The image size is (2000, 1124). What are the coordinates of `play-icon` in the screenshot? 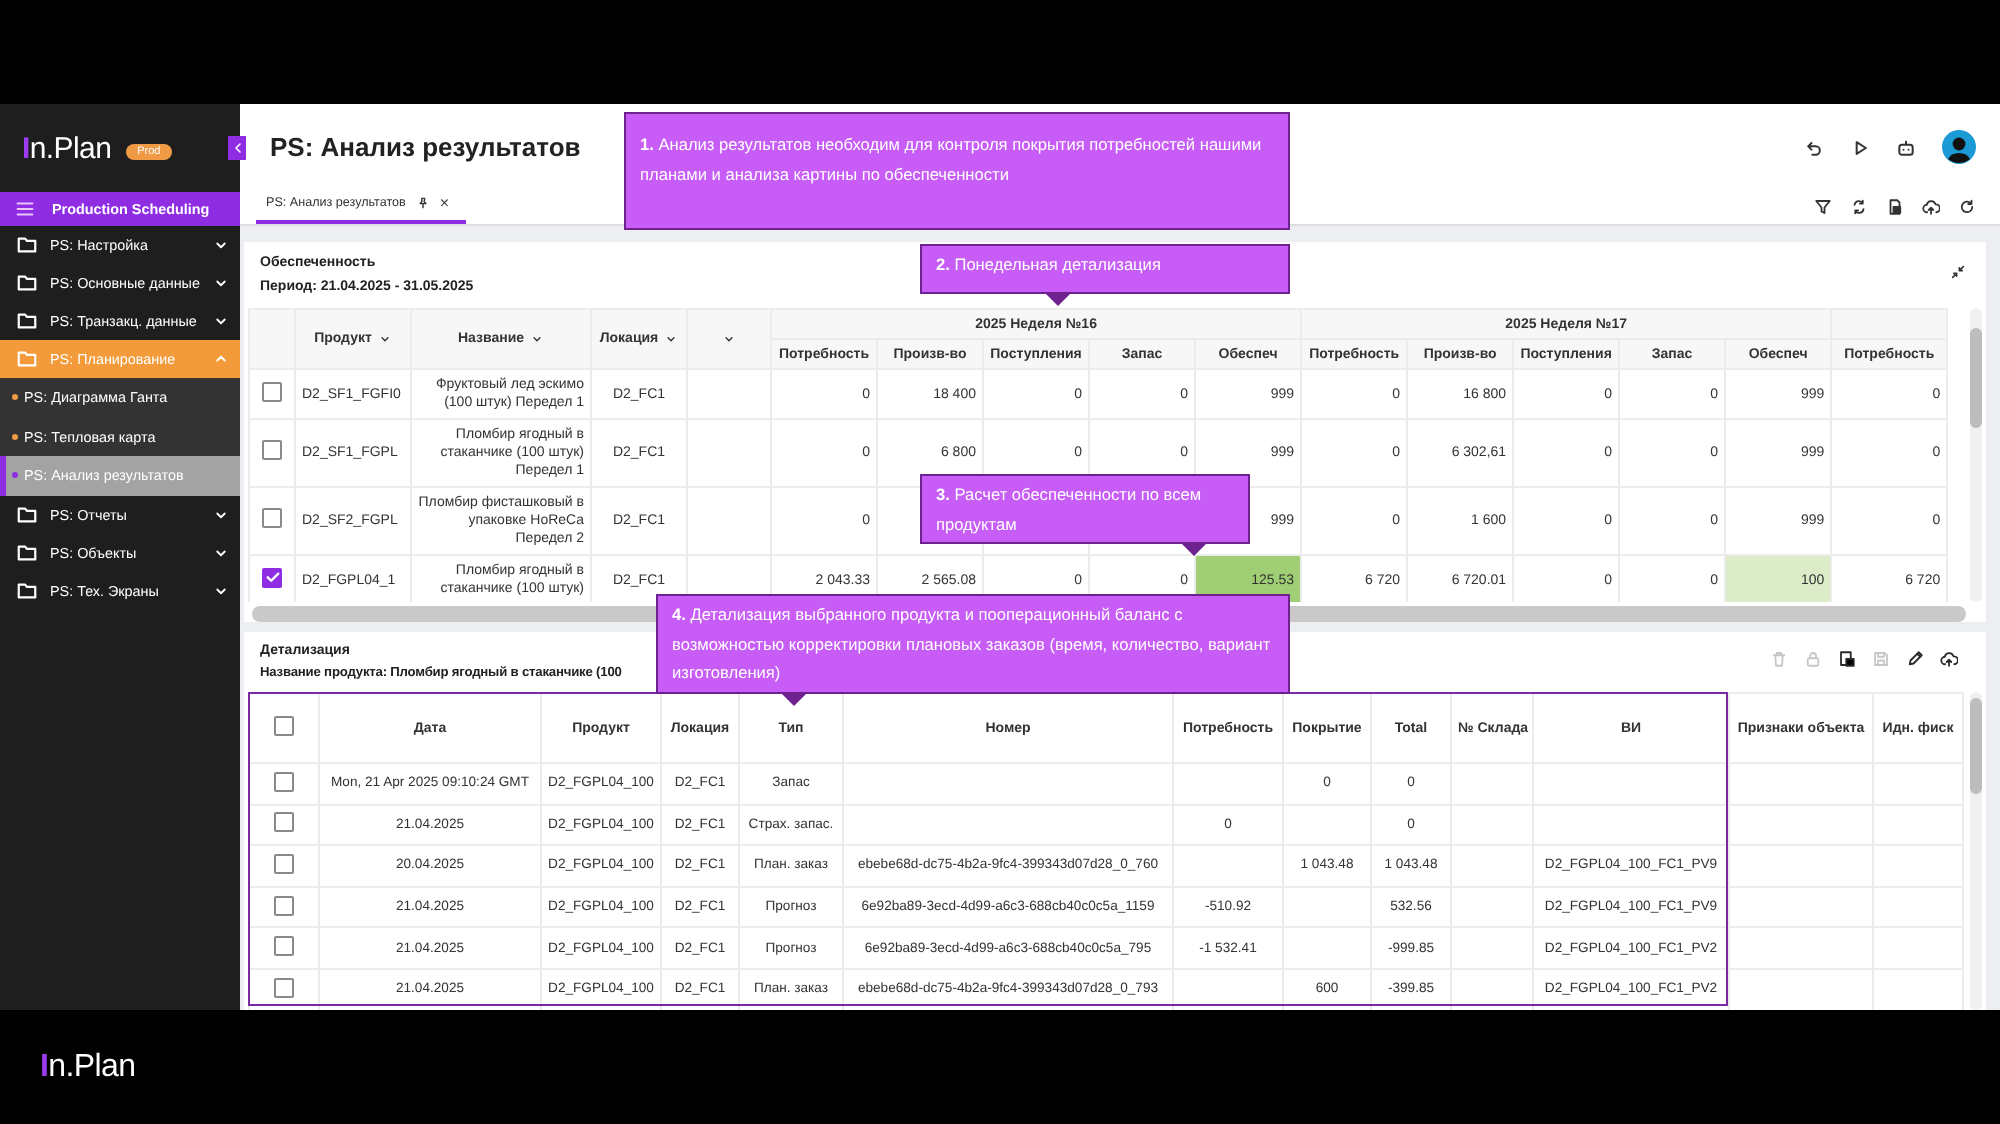 It's located at (1860, 147).